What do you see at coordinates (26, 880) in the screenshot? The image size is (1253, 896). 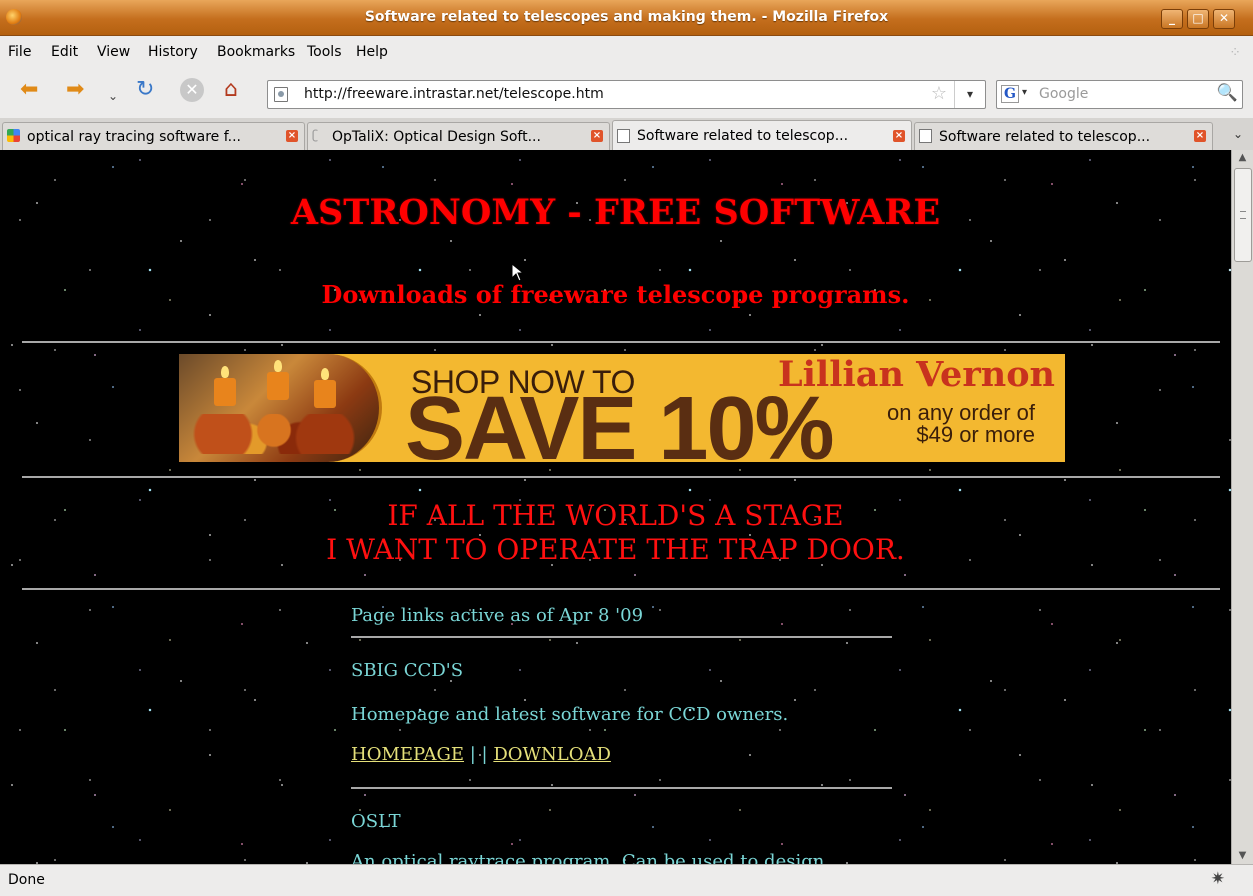 I see `status-text: Done` at bounding box center [26, 880].